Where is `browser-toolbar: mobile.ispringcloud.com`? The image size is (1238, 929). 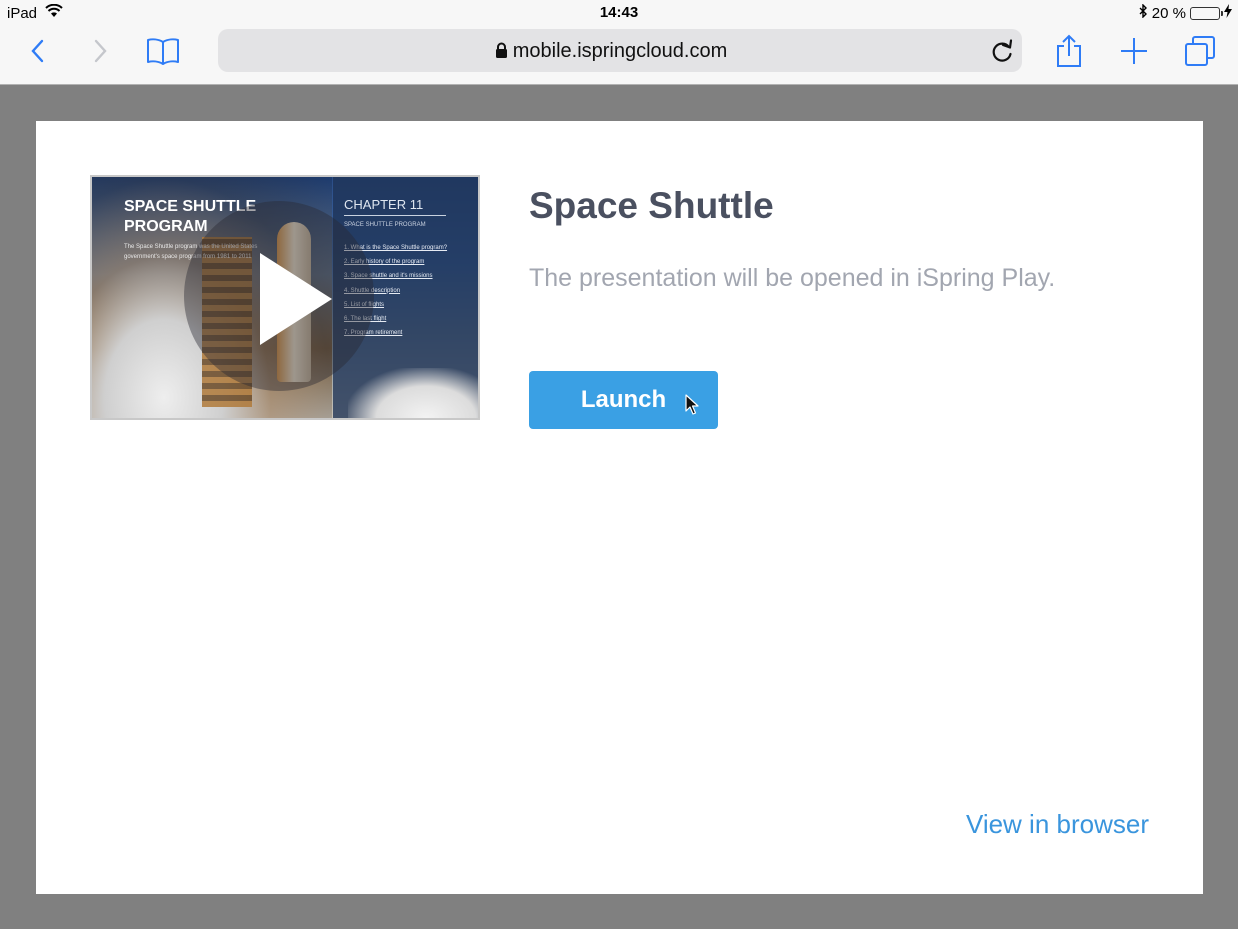
browser-toolbar: mobile.ispringcloud.com is located at coordinates (619, 54).